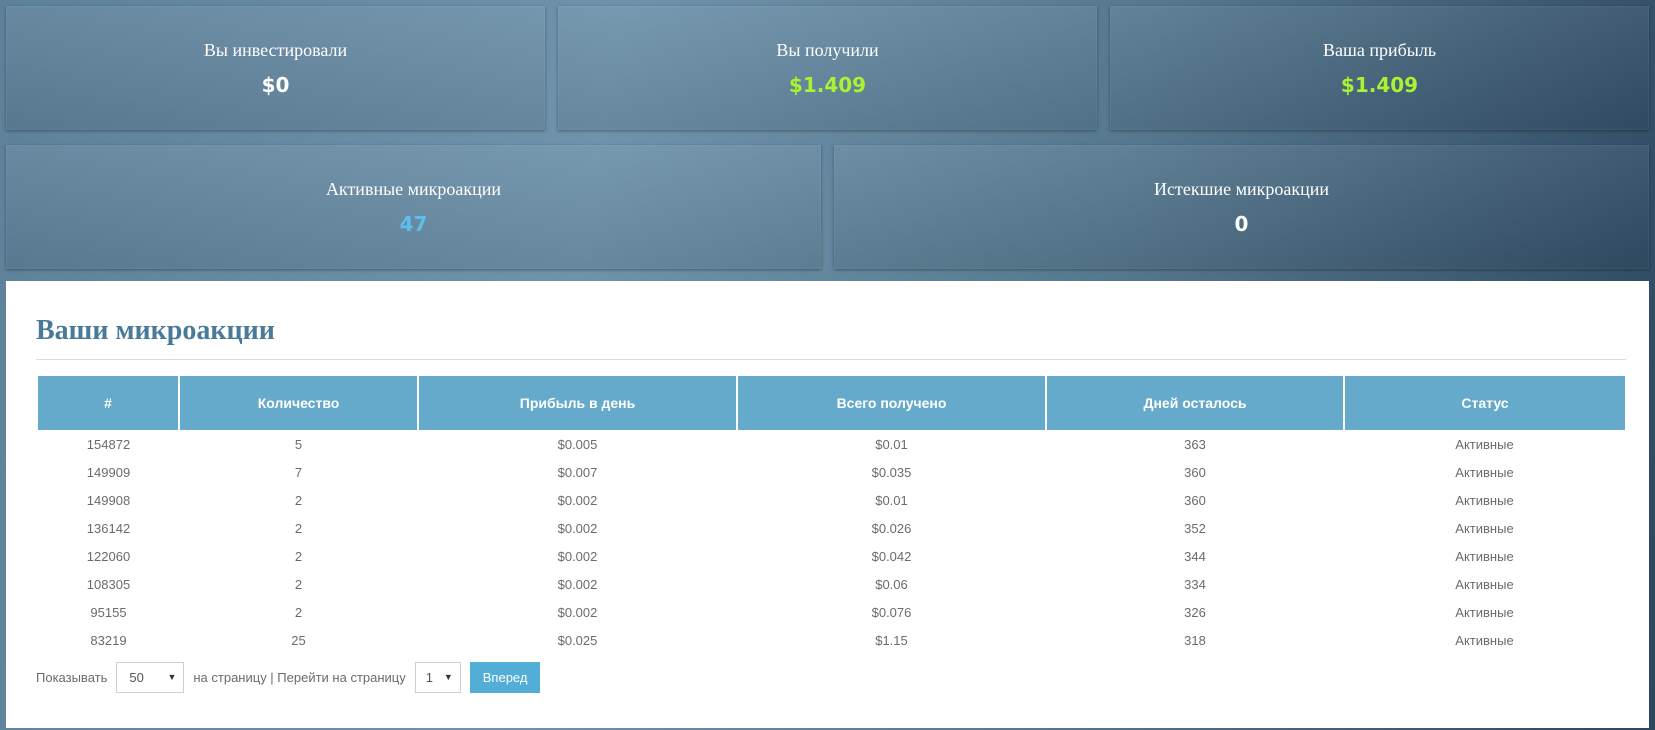 This screenshot has height=730, width=1655. What do you see at coordinates (831, 472) in the screenshot?
I see `table-row: 149909 7 $0.007 $0.035 360 Активные` at bounding box center [831, 472].